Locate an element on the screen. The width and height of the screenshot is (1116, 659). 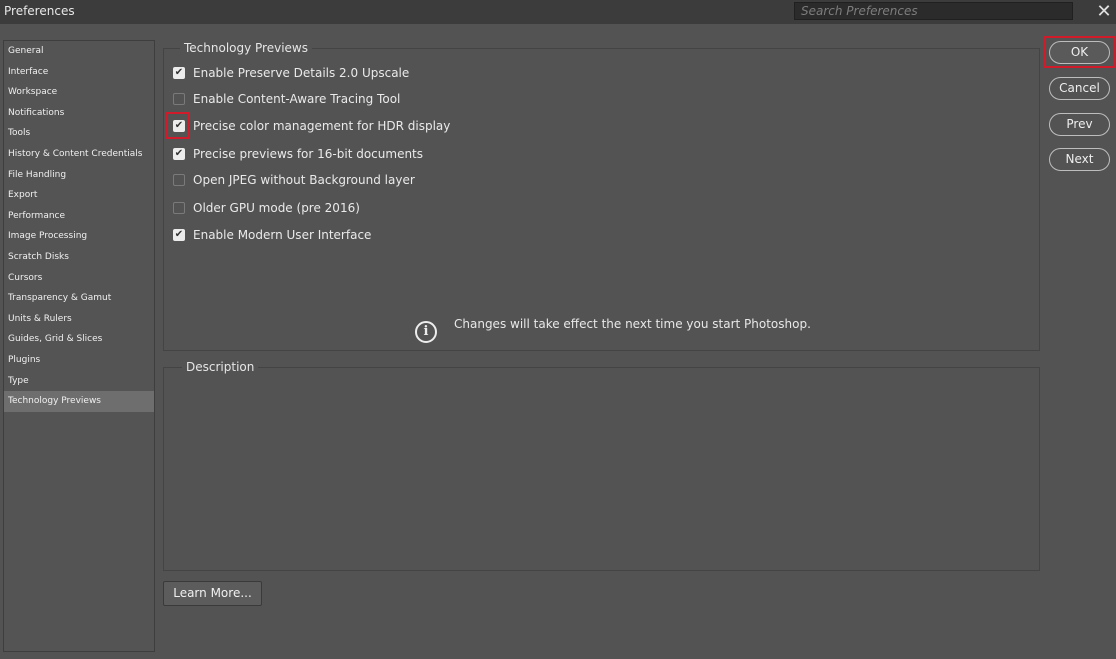
sidebar-item-units-rulers: Units & Rulers is located at coordinates (79, 319).